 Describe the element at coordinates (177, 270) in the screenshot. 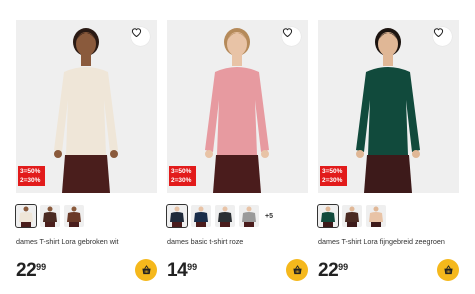

I see `price-integer: 14` at that location.